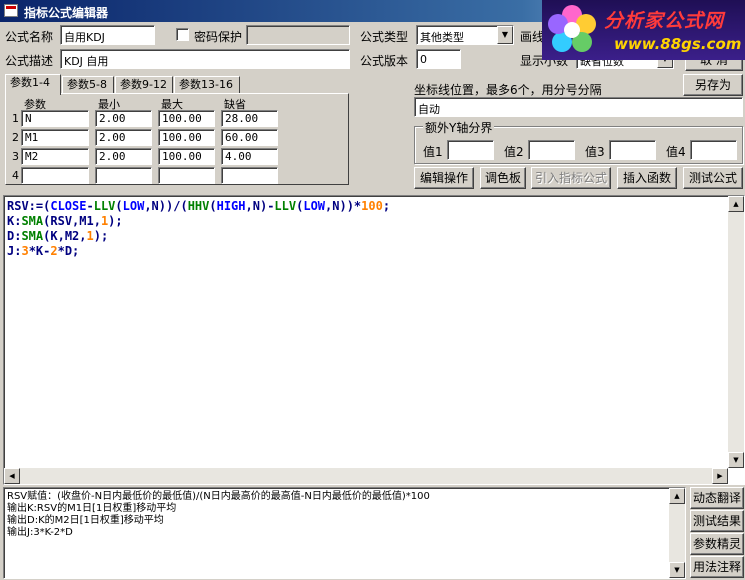  Describe the element at coordinates (444, 178) in the screenshot. I see `edit-operations-button: 编辑操作` at that location.